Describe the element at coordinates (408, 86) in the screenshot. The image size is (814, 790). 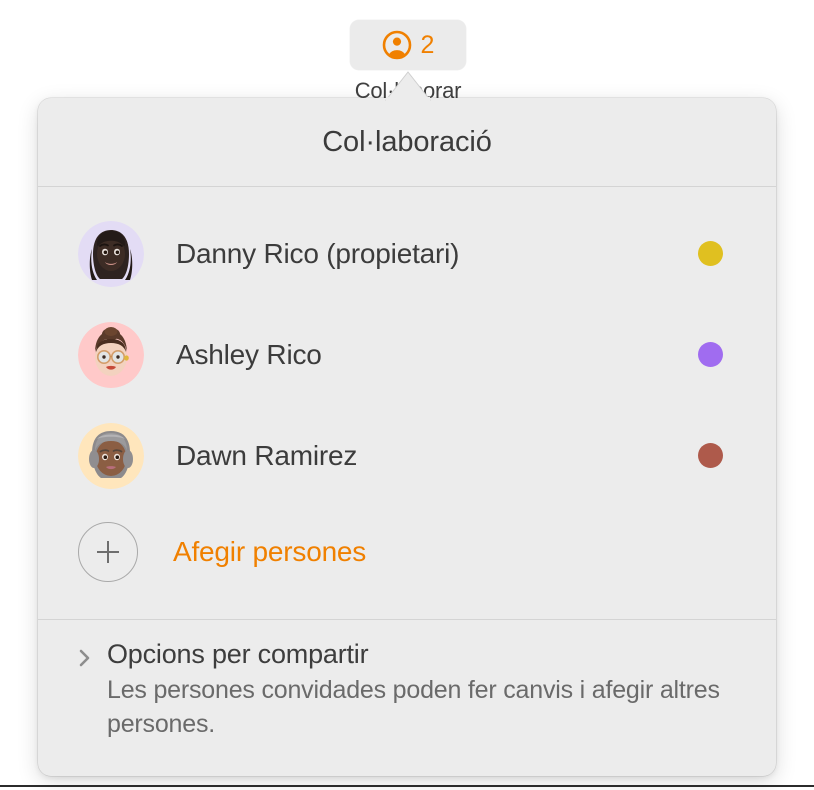
I see `popover-arrow` at that location.